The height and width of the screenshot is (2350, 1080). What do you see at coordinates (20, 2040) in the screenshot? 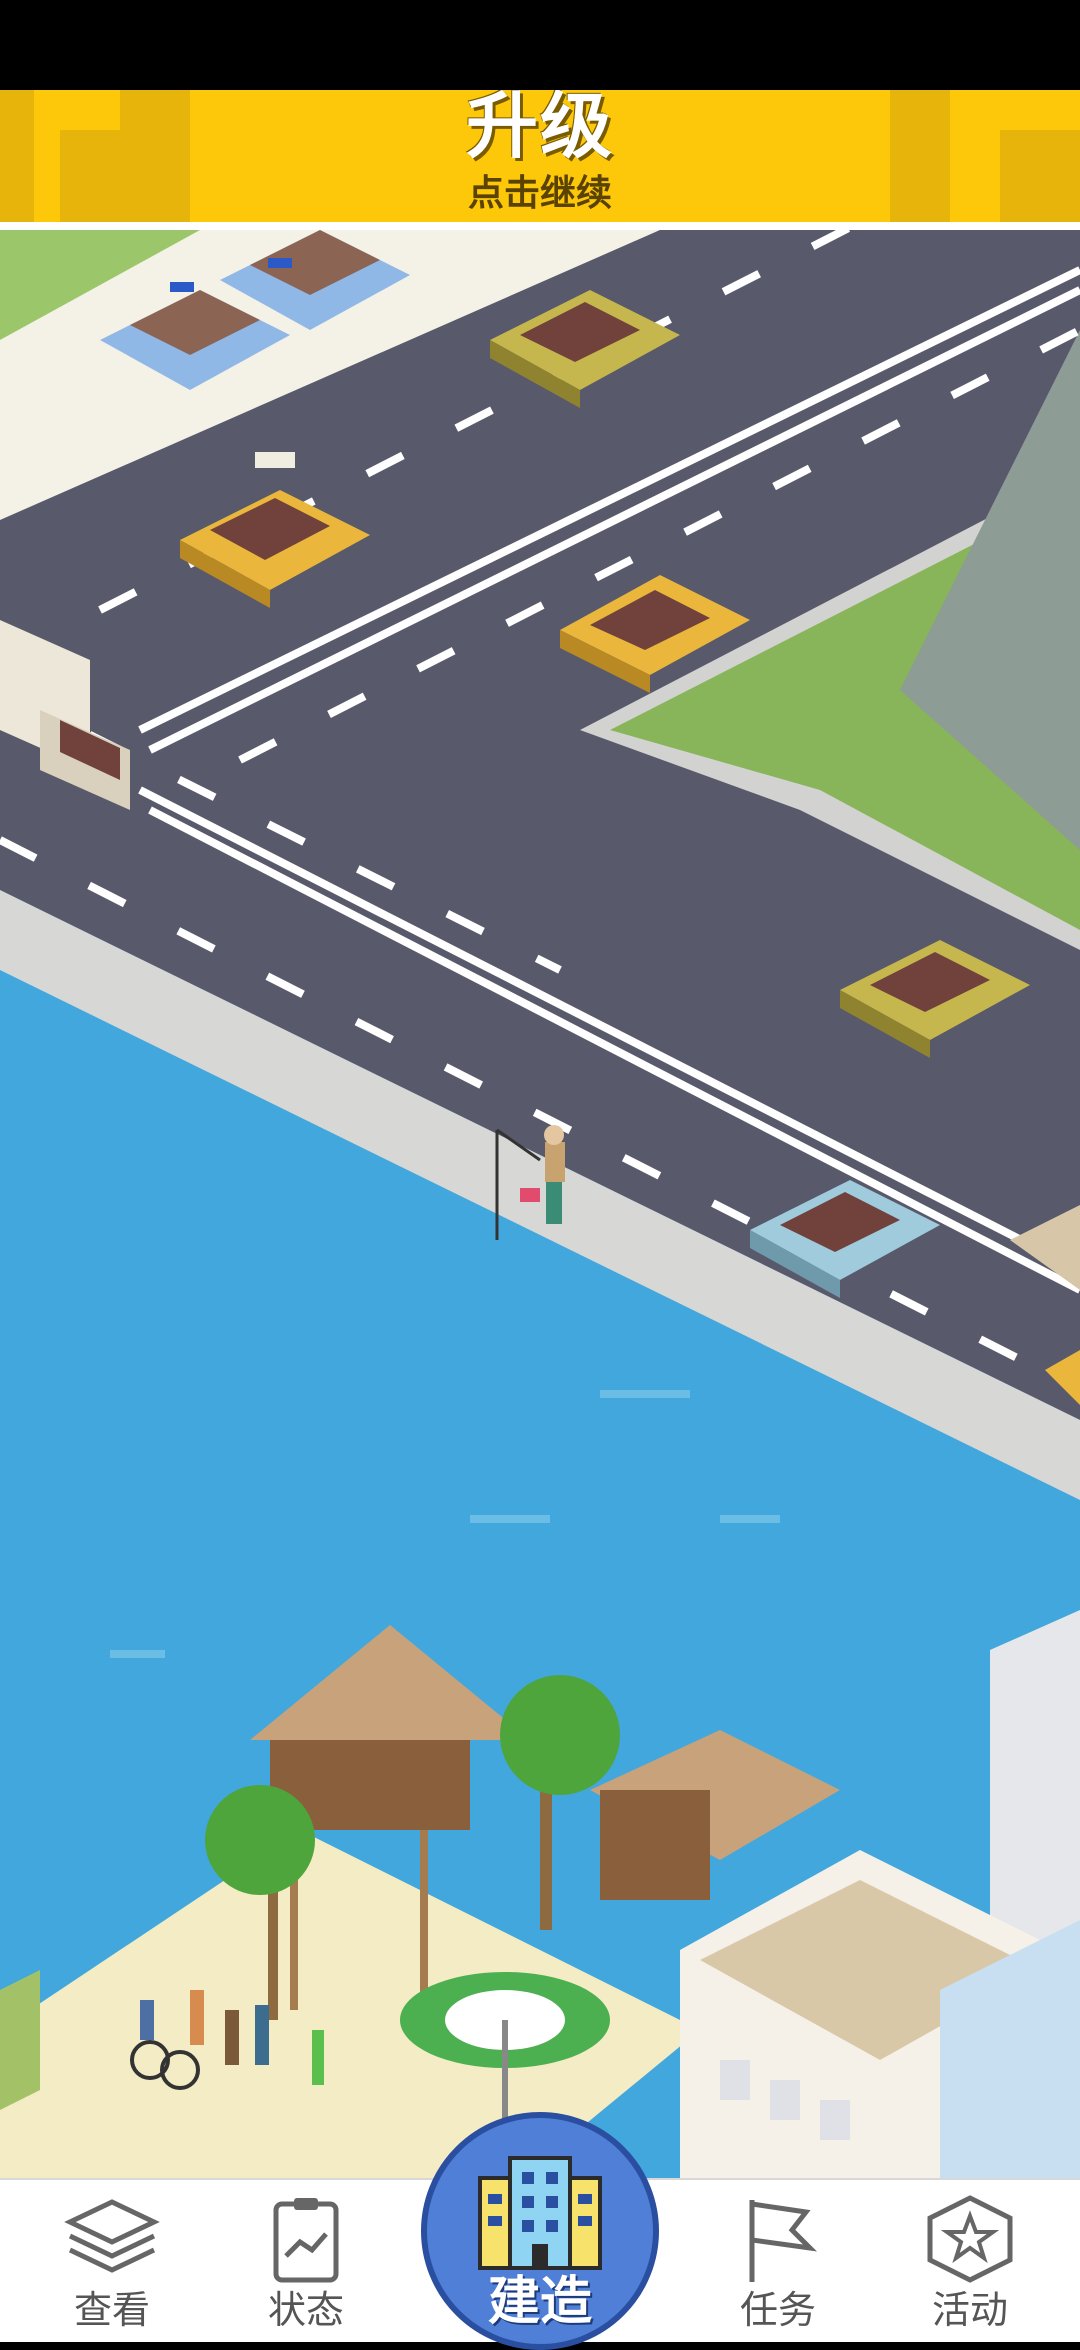
I see `grass-patch` at bounding box center [20, 2040].